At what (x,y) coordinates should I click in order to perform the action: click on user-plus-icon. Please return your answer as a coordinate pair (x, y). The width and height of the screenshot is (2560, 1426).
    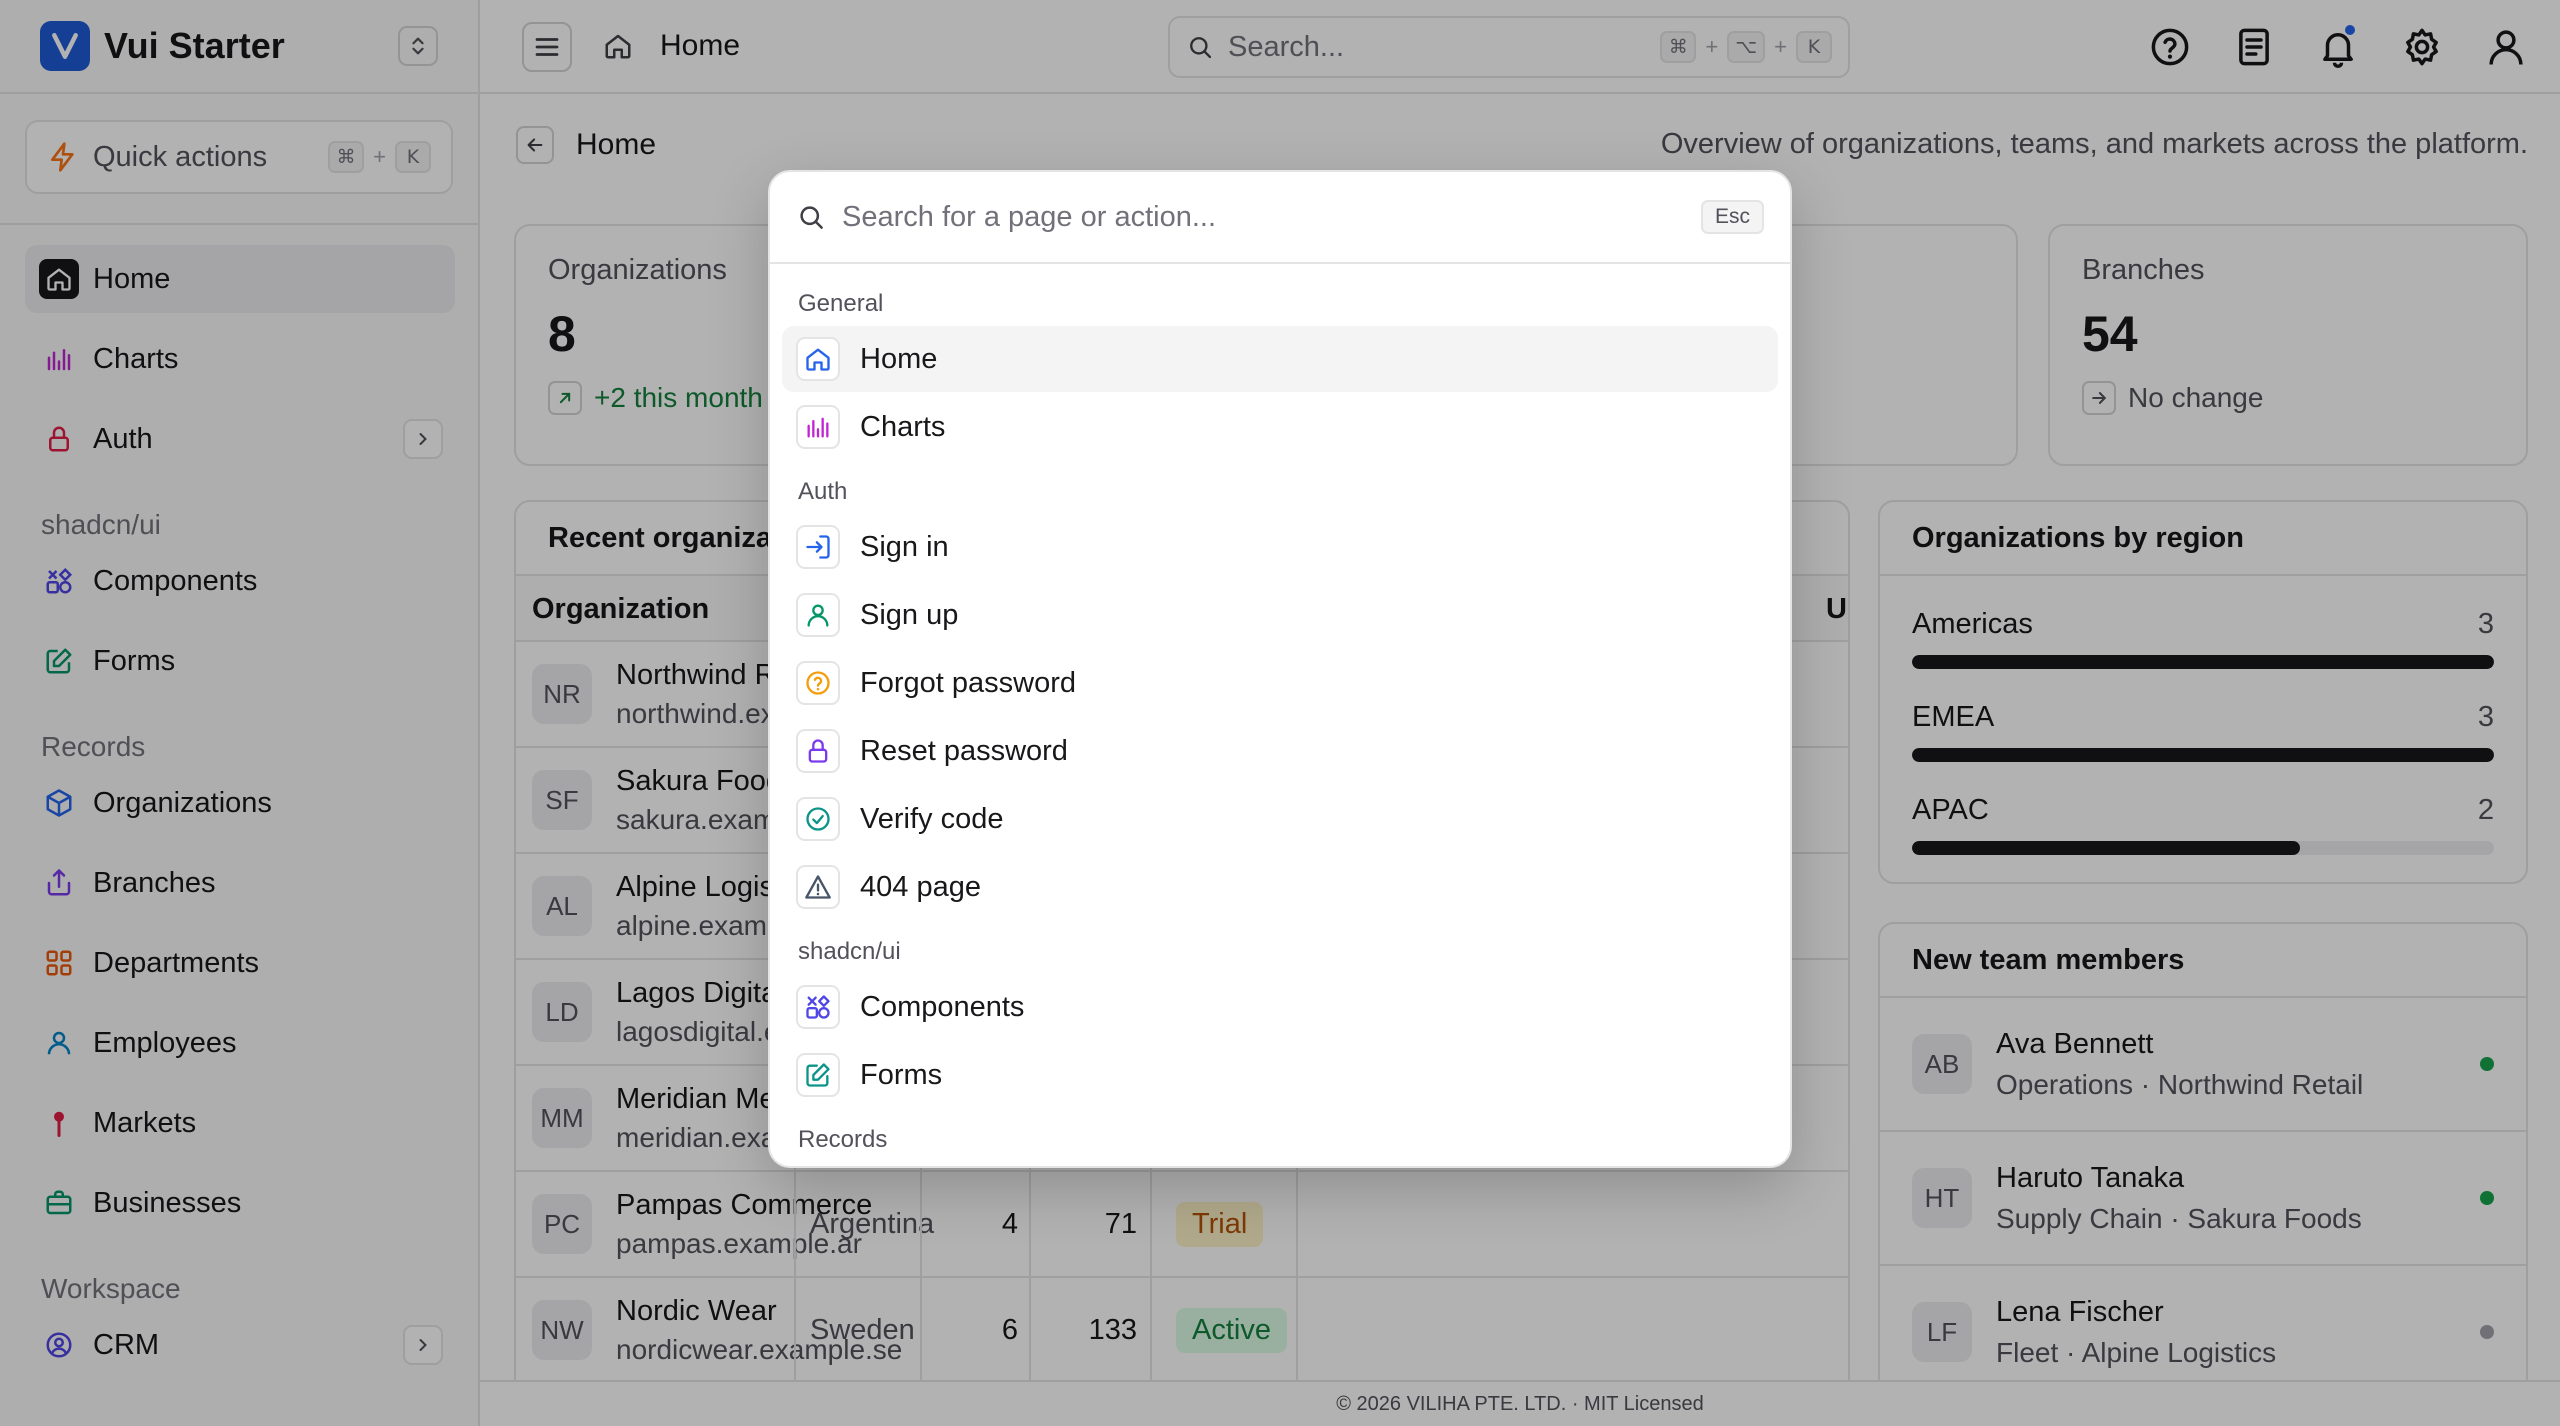
    Looking at the image, I should click on (818, 615).